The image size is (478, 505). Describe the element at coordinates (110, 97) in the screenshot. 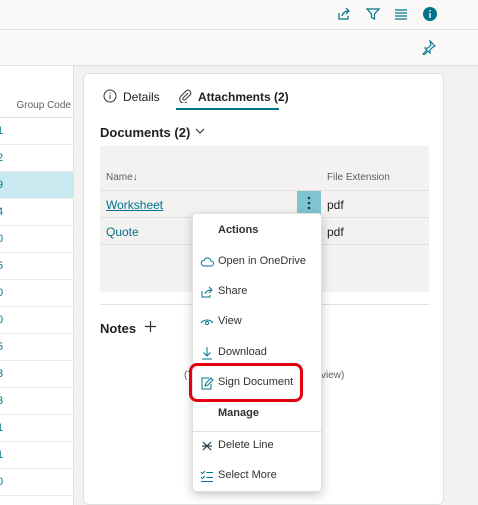

I see `info-circle-icon` at that location.